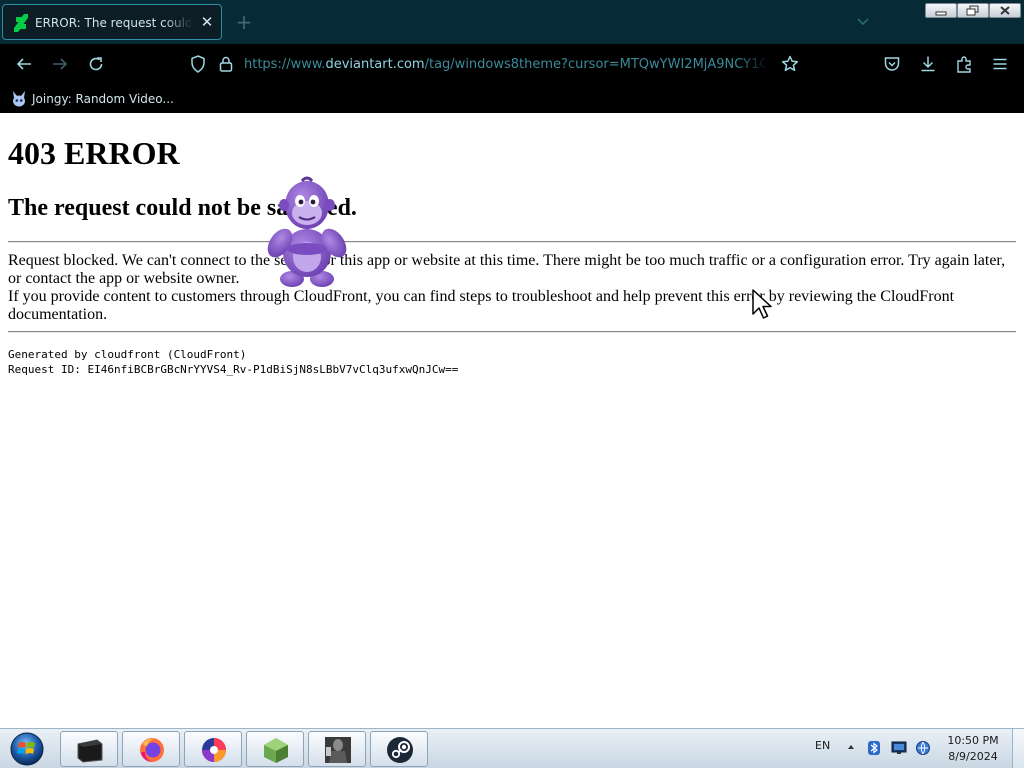 This screenshot has width=1024, height=768. What do you see at coordinates (874, 748) in the screenshot?
I see `bluetooth-icon` at bounding box center [874, 748].